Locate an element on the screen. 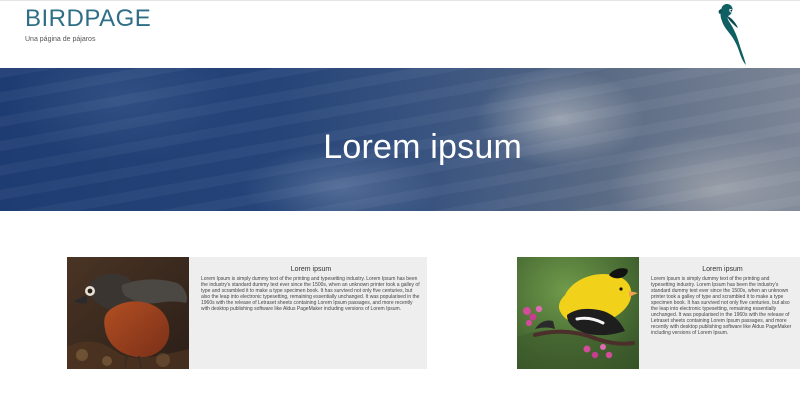 Image resolution: width=800 pixels, height=400 pixels. site-tagline: Una página de pájaros is located at coordinates (60, 39).